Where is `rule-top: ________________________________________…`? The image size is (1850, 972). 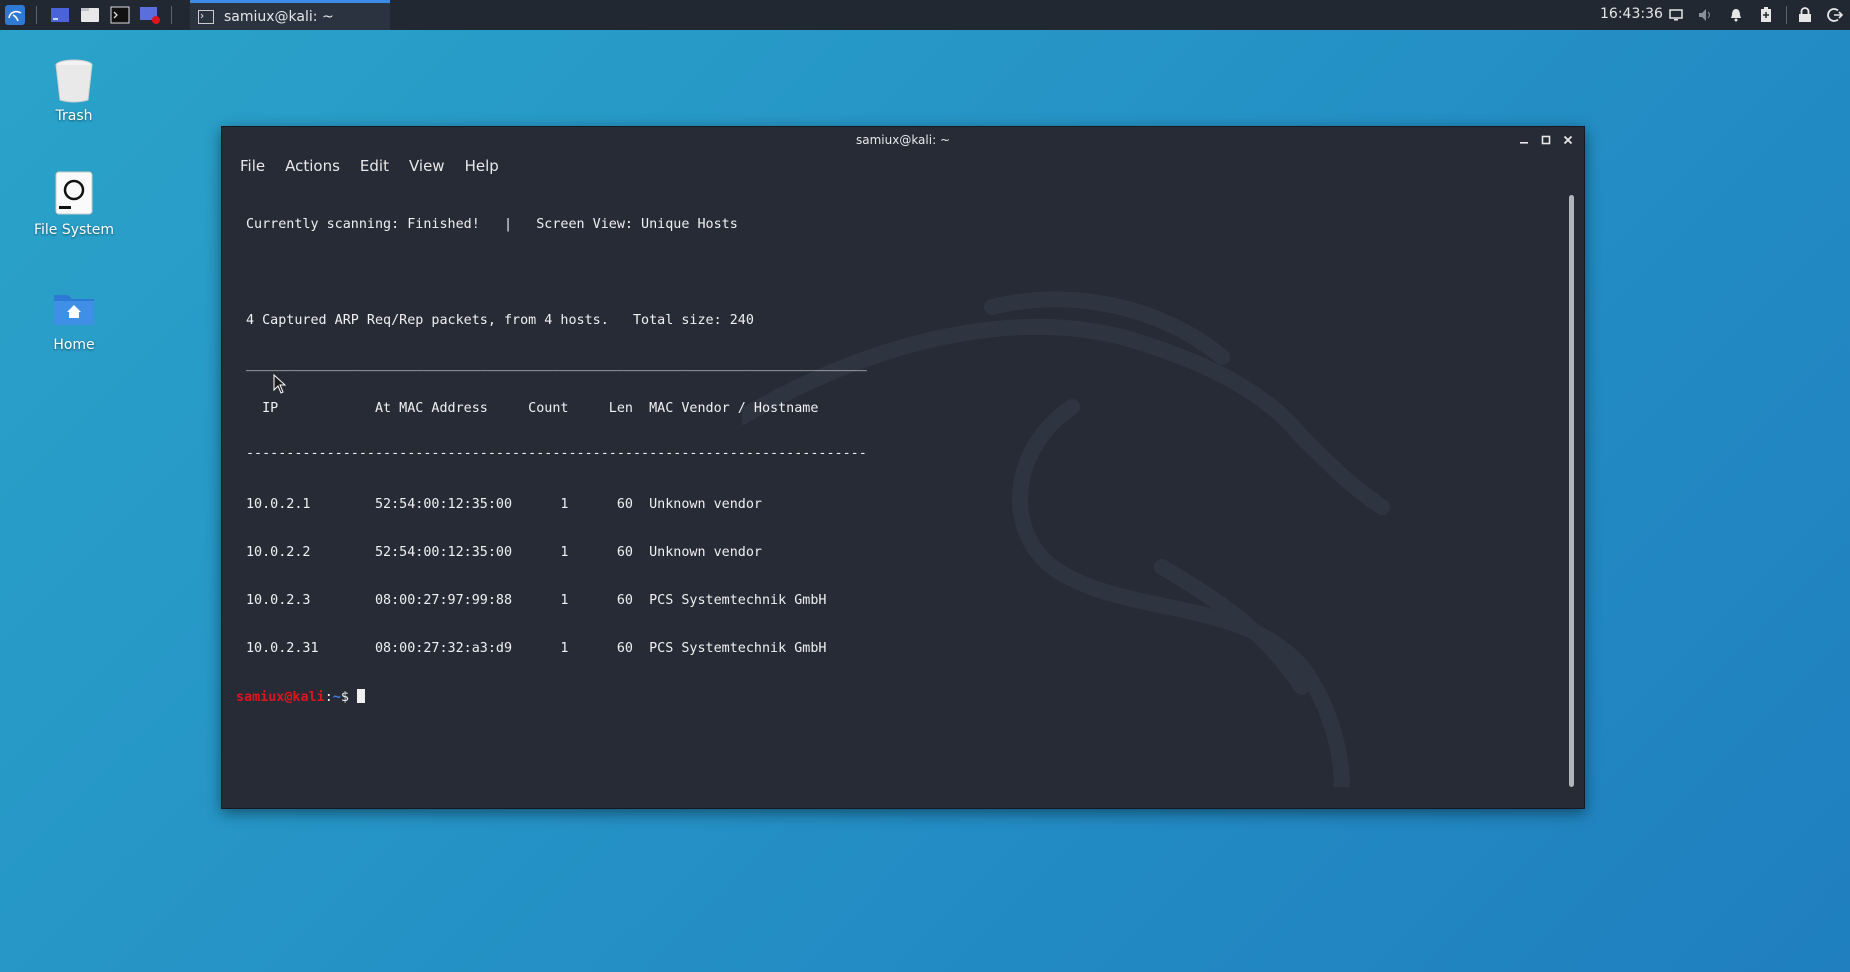 rule-top: ________________________________________… is located at coordinates (556, 364).